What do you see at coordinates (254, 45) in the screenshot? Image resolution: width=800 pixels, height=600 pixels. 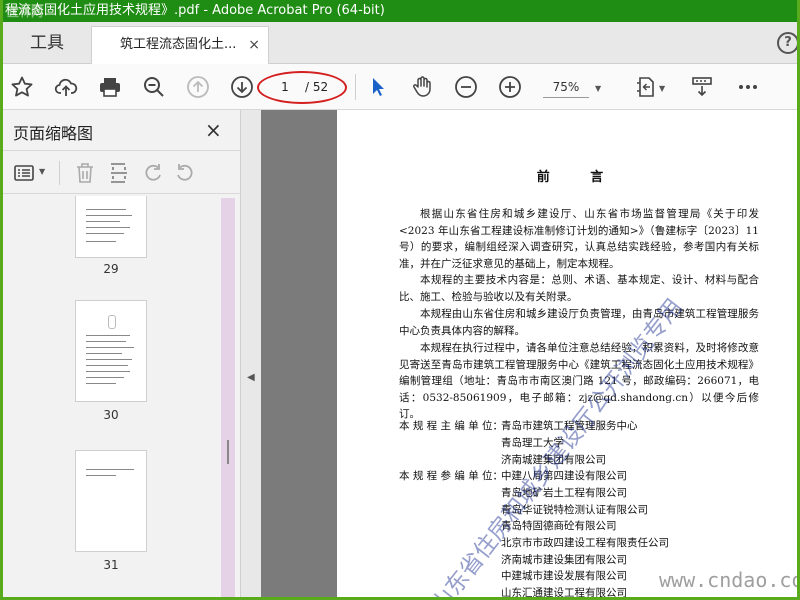 I see `close-tab-button: ×` at bounding box center [254, 45].